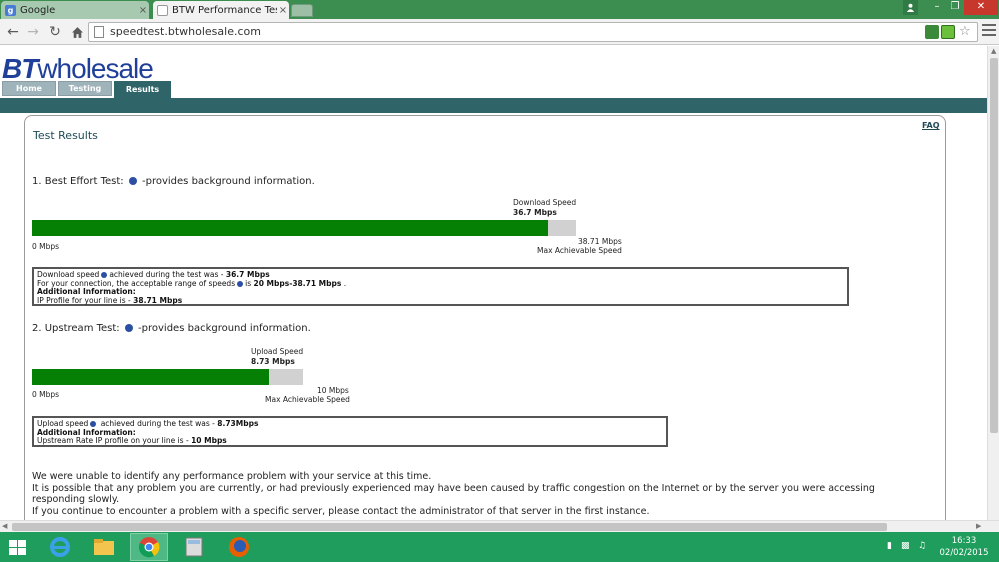 This screenshot has height=562, width=999. I want to click on best-effort-heading-label: 1. Best Effort Test:, so click(78, 181).